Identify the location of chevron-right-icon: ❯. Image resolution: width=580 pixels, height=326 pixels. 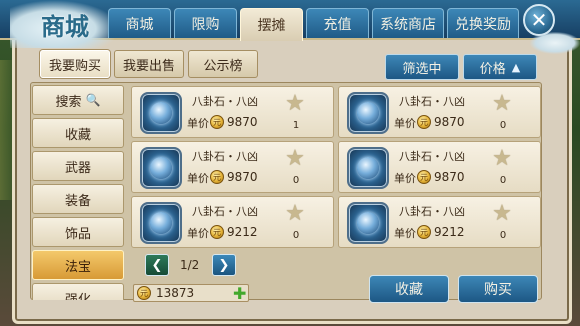
(224, 265).